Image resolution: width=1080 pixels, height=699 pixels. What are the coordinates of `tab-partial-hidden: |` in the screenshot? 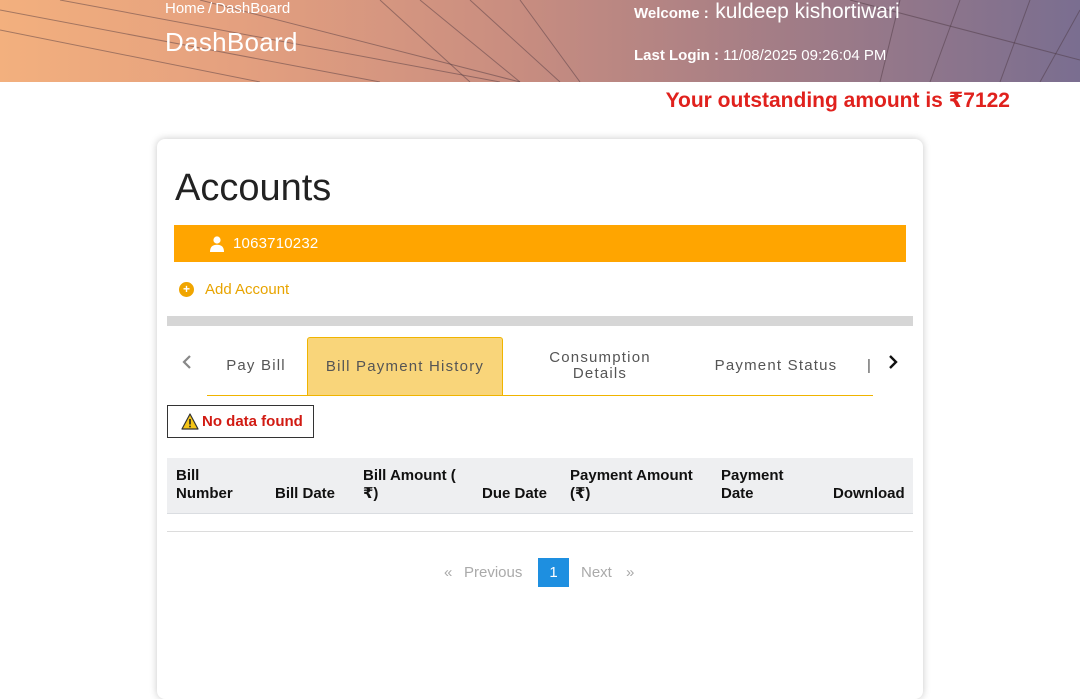 It's located at (869, 365).